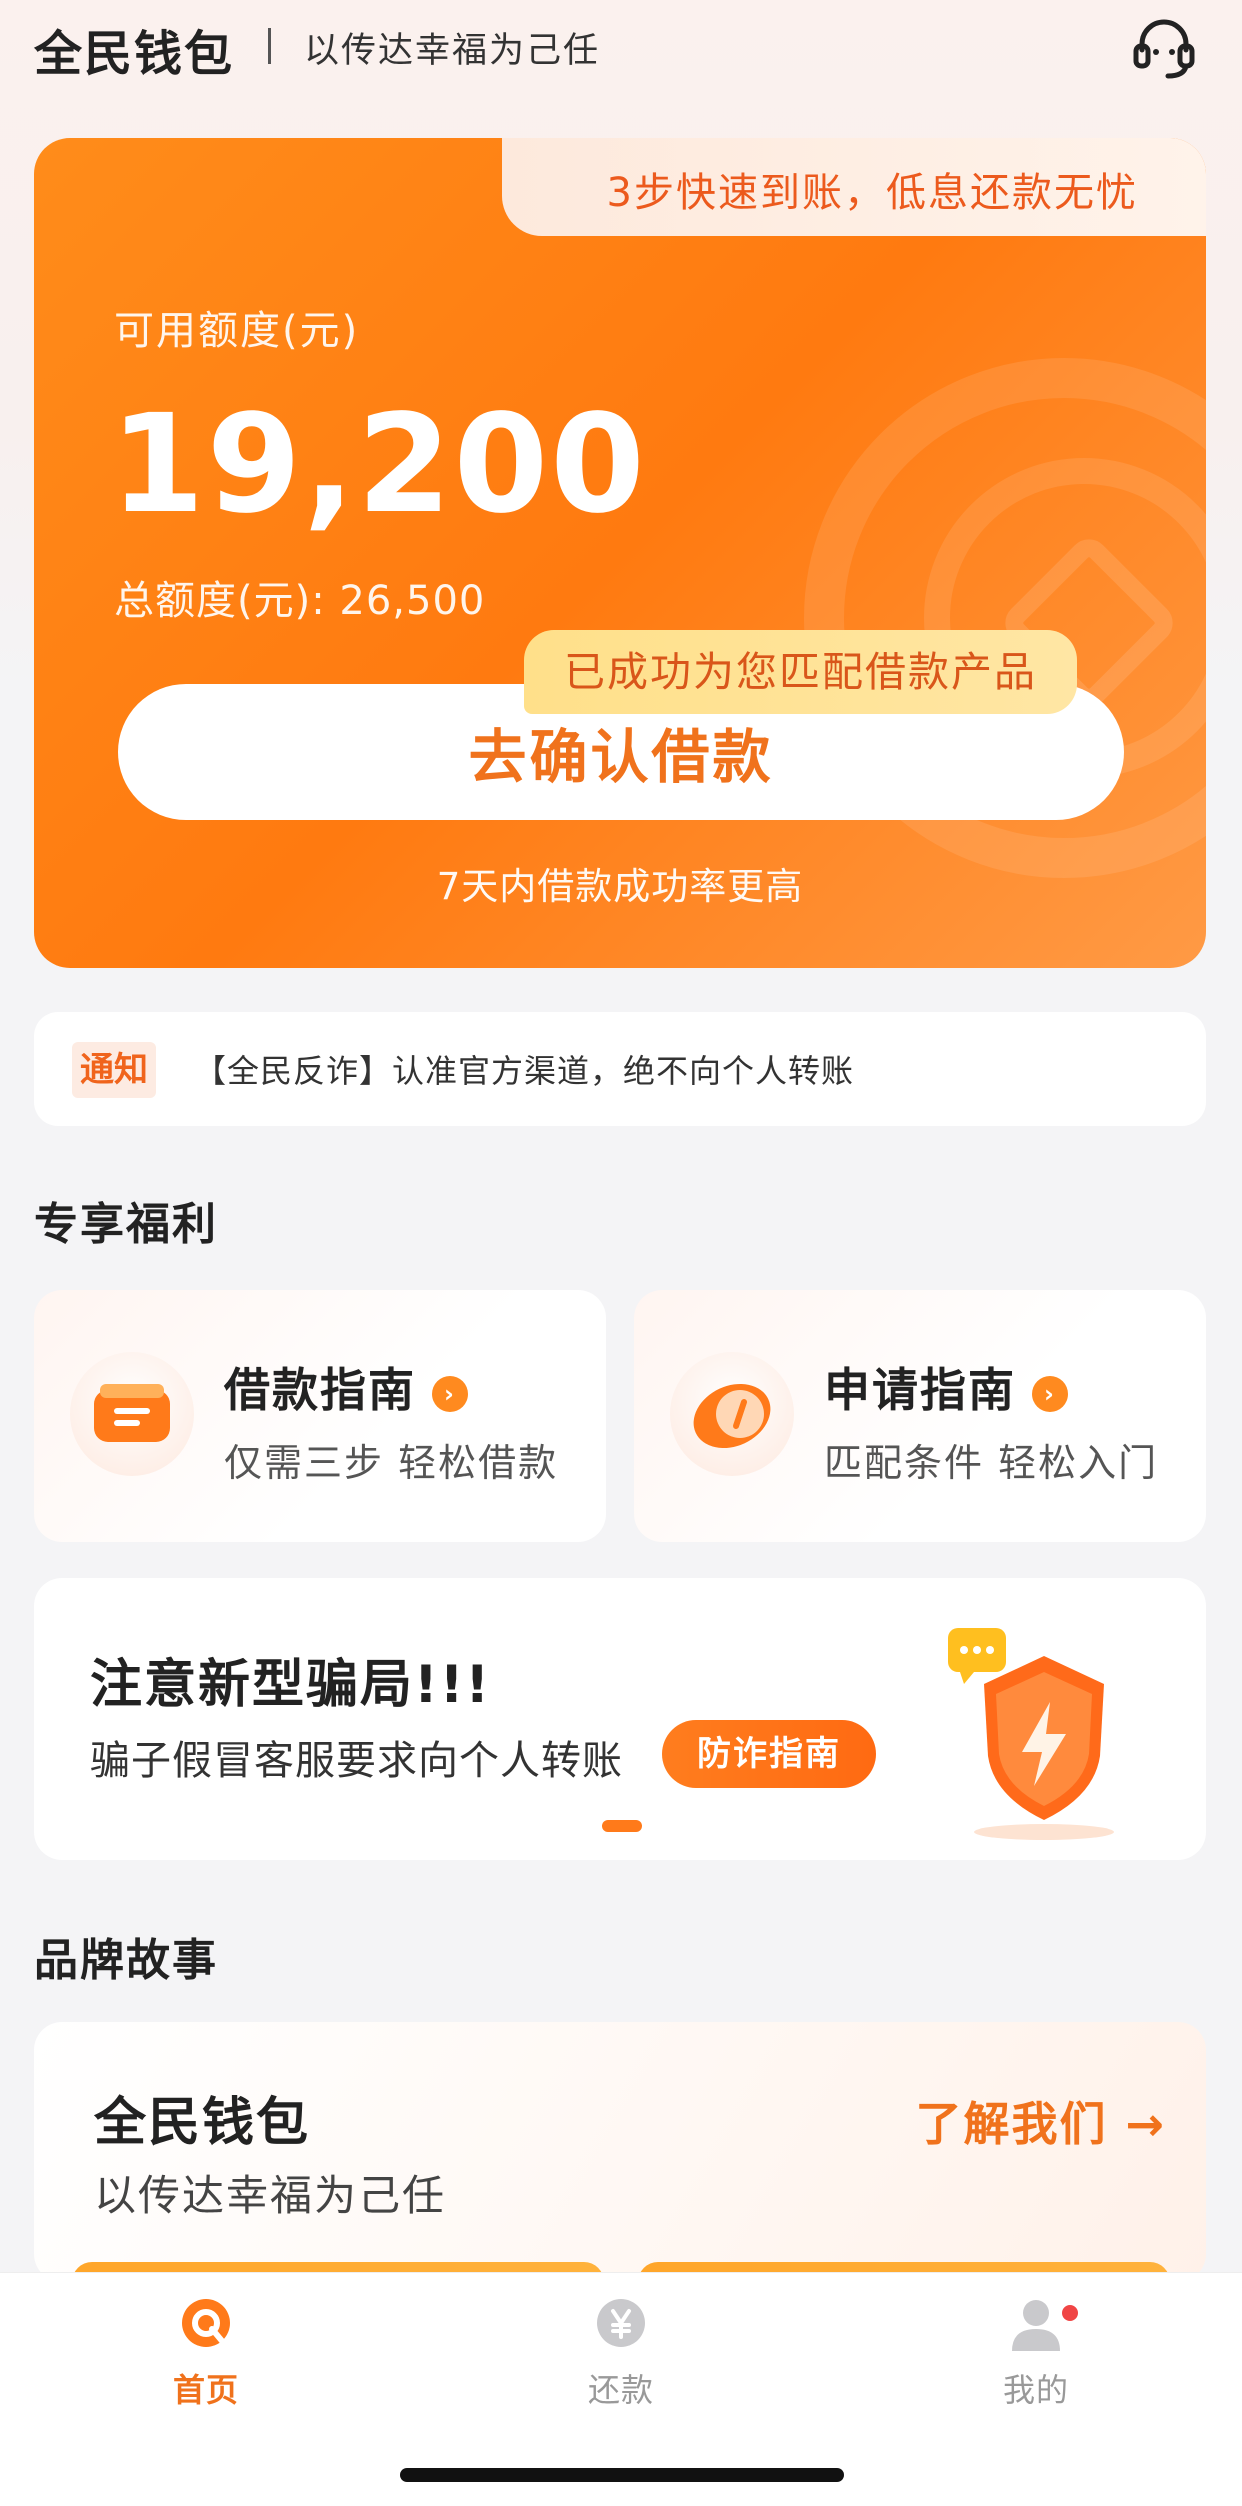 The image size is (1242, 2506). Describe the element at coordinates (202, 2123) in the screenshot. I see `brand-name: 全民钱包` at that location.